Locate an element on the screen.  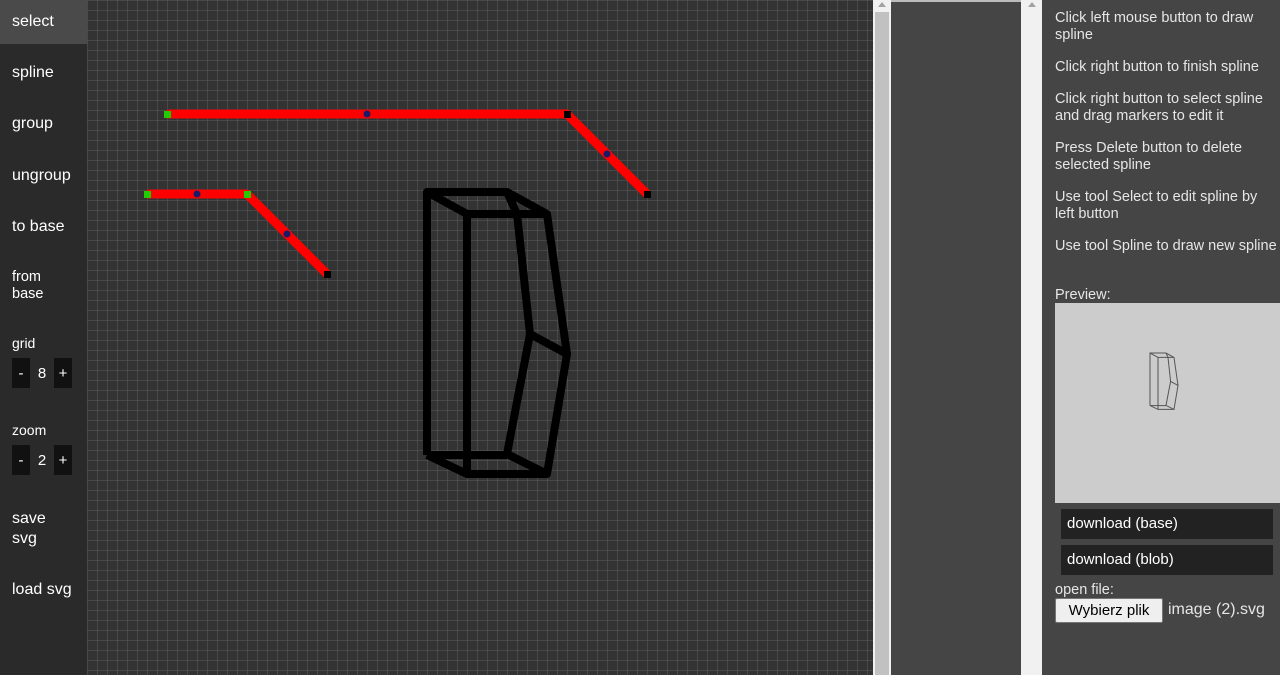
group-button: group is located at coordinates (43, 123).